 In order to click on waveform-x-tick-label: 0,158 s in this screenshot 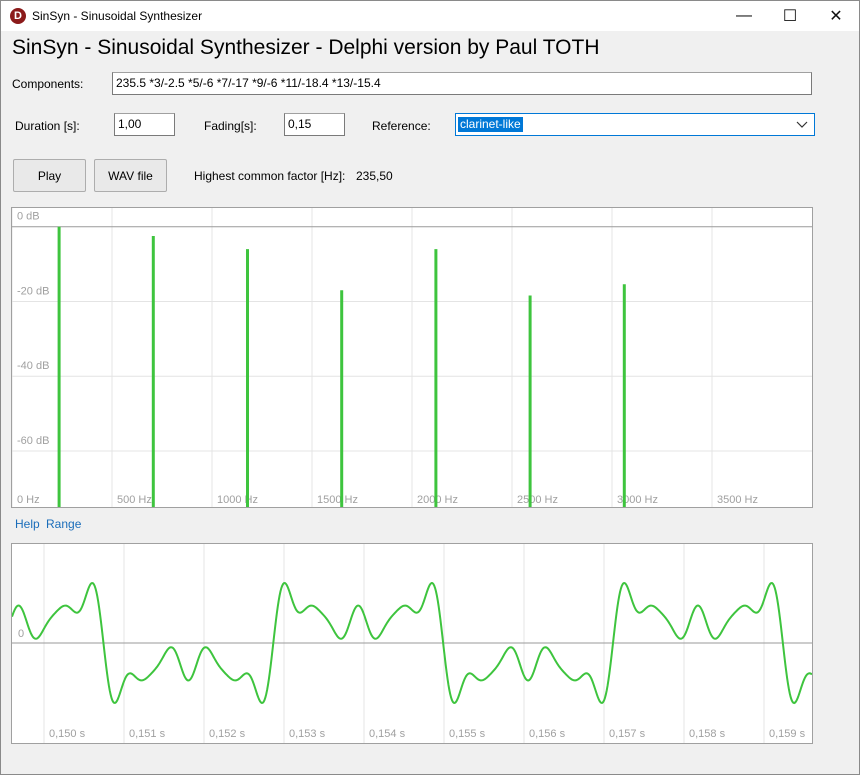, I will do `click(707, 734)`.